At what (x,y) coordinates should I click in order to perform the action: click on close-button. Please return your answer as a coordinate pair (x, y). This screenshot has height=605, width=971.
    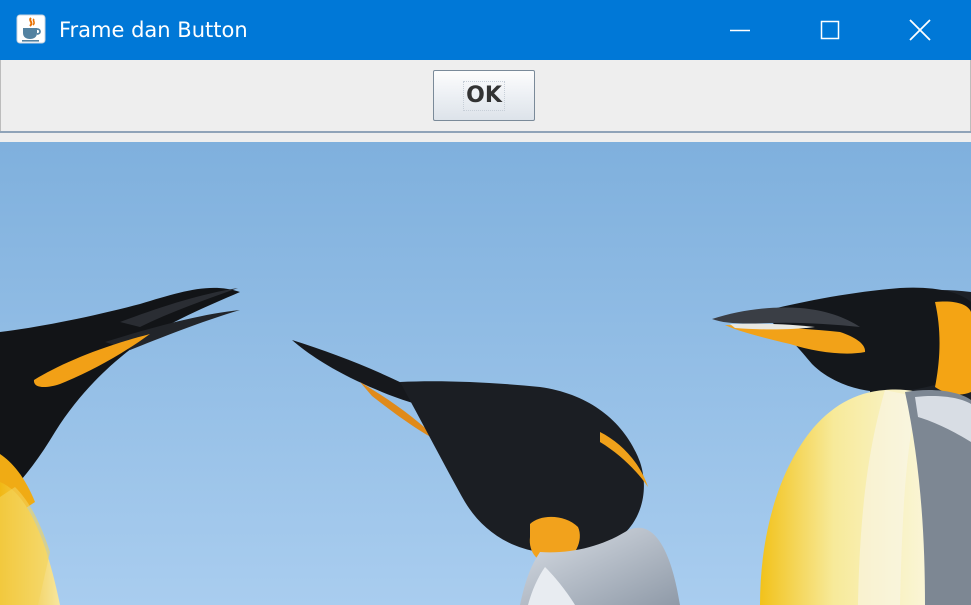
    Looking at the image, I should click on (920, 30).